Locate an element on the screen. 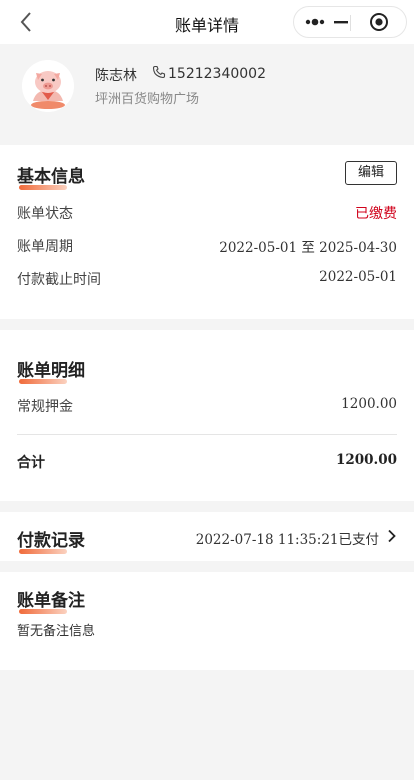  chevron-right-icon is located at coordinates (392, 538).